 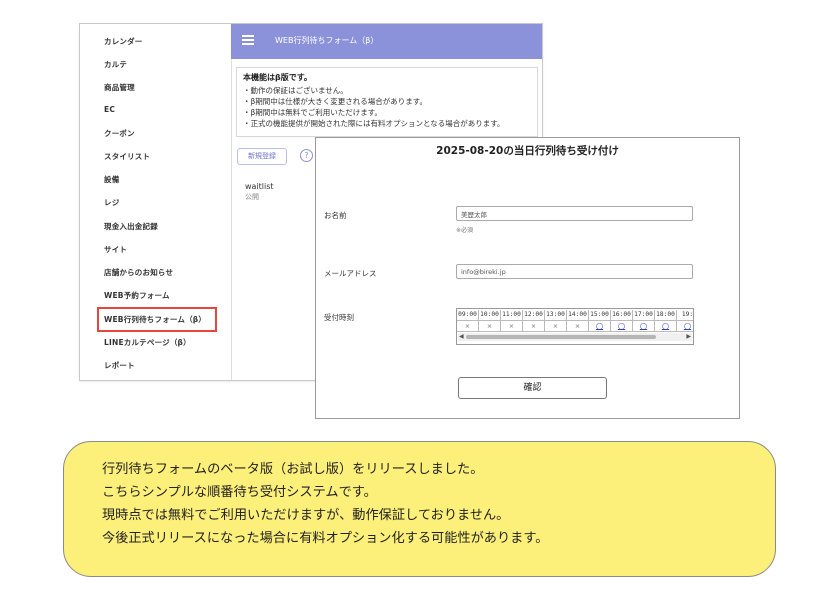 I want to click on hamburger-icon, so click(x=248, y=40).